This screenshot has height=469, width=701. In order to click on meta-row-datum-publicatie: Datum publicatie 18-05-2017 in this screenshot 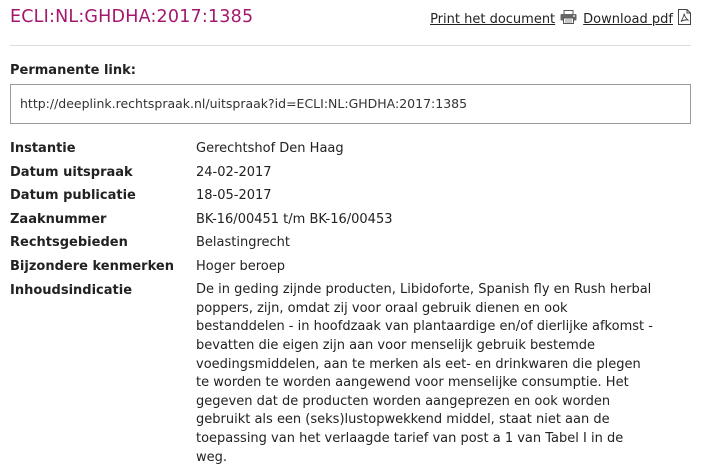, I will do `click(350, 199)`.